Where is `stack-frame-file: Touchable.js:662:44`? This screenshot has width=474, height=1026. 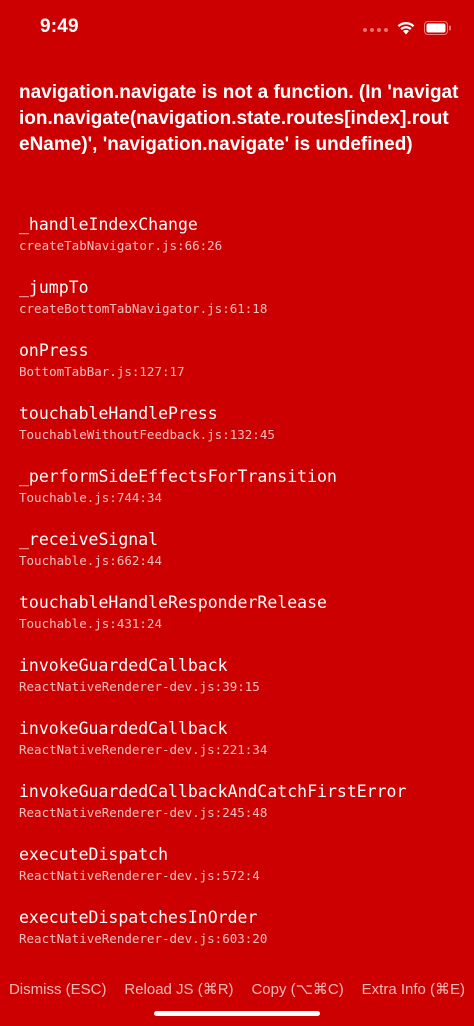
stack-frame-file: Touchable.js:662:44 is located at coordinates (90, 560).